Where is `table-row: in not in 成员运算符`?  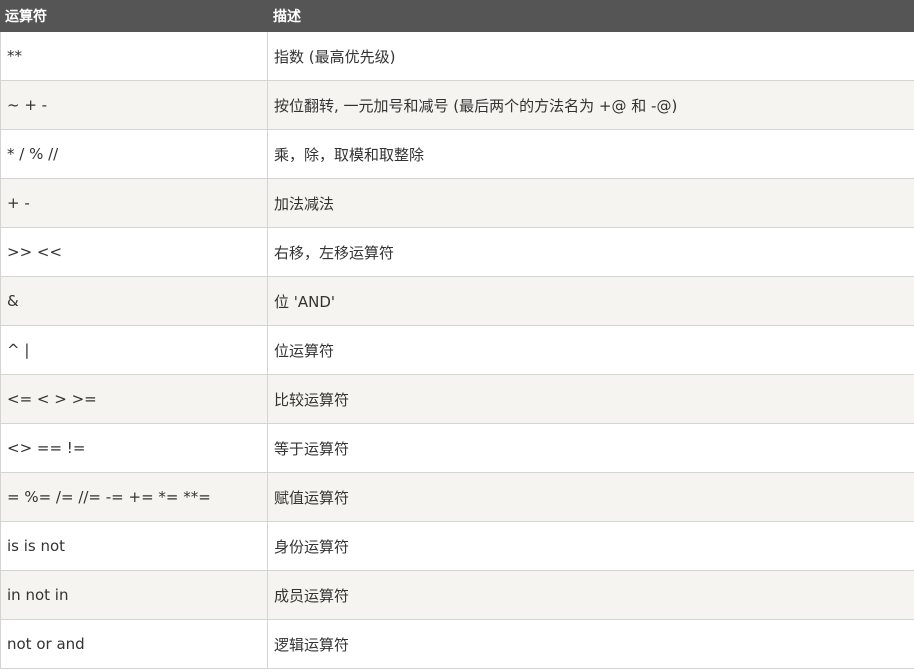 table-row: in not in 成员运算符 is located at coordinates (457, 595).